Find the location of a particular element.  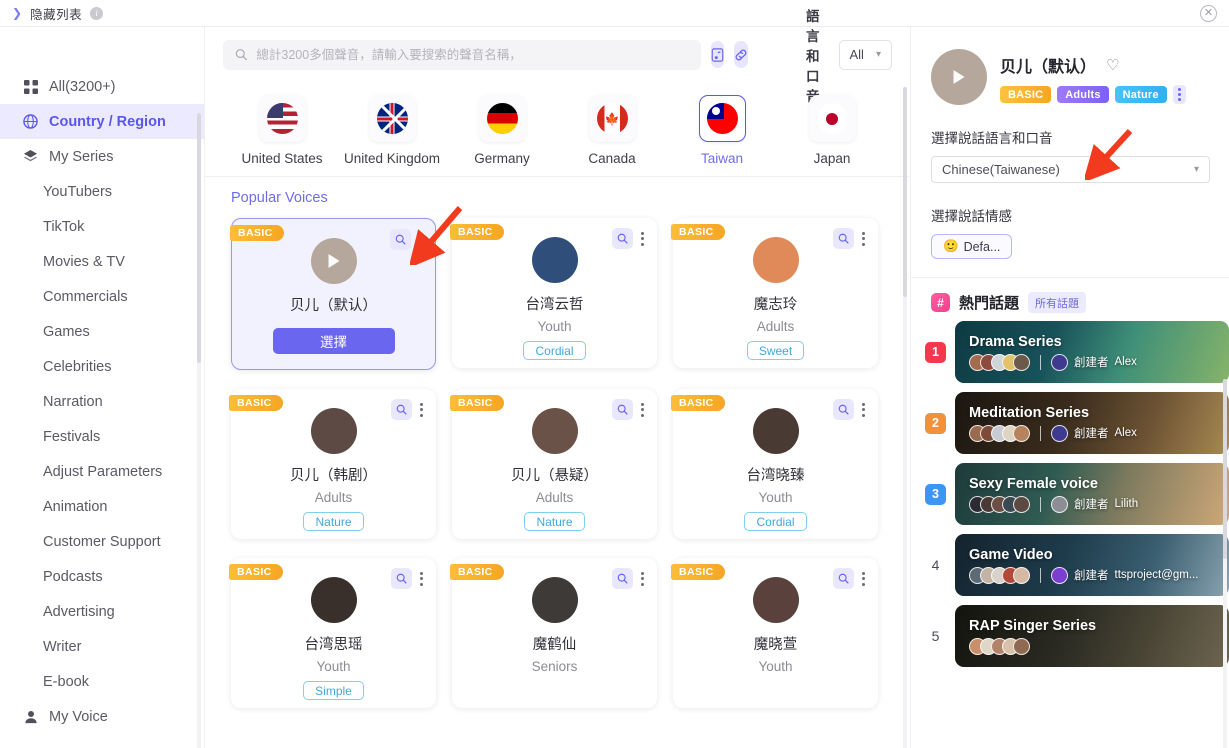

voice-card: BASIC 台湾思瑶 Youth Simple is located at coordinates (332, 633).